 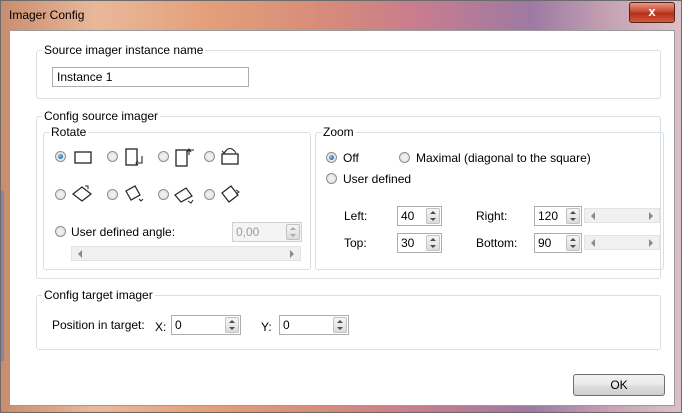 I want to click on zoom-legend: Zoom, so click(x=338, y=132).